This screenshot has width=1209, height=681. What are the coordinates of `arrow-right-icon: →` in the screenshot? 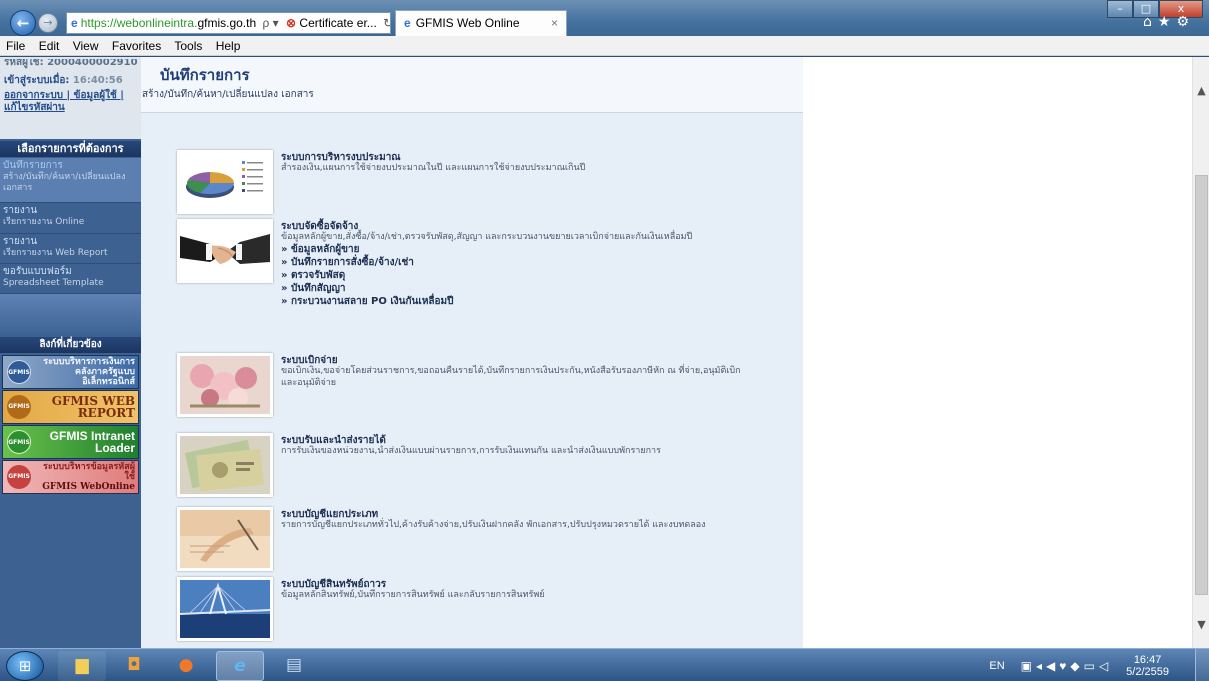 It's located at (48, 22).